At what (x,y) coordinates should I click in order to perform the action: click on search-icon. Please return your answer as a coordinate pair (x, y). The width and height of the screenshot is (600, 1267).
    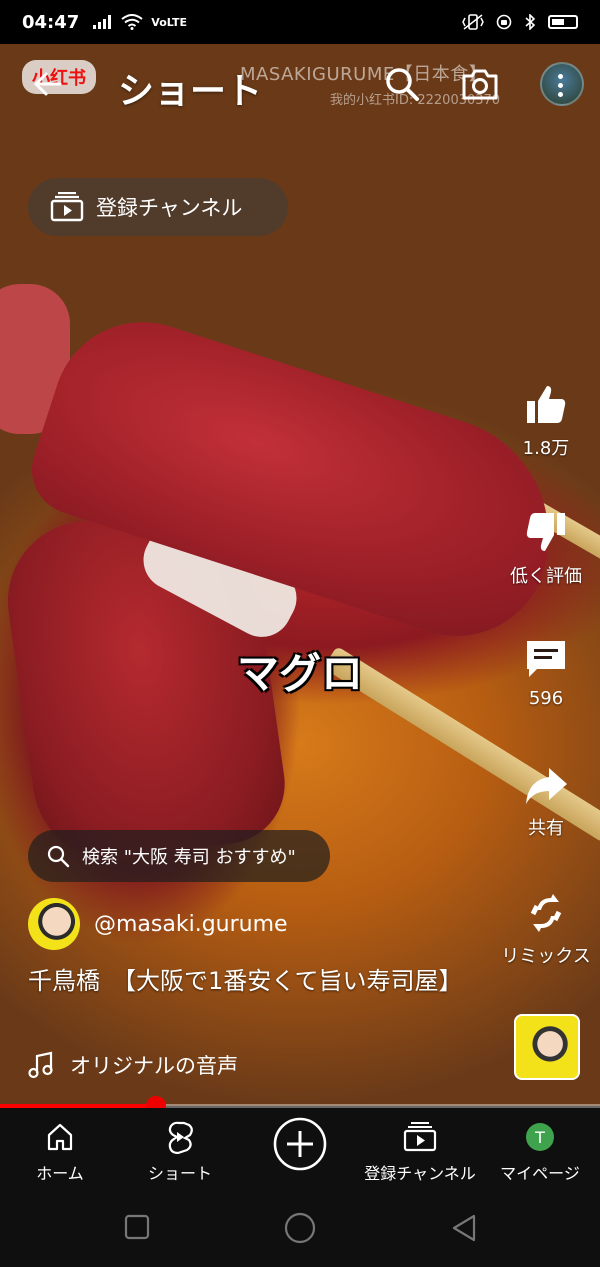
    Looking at the image, I should click on (402, 84).